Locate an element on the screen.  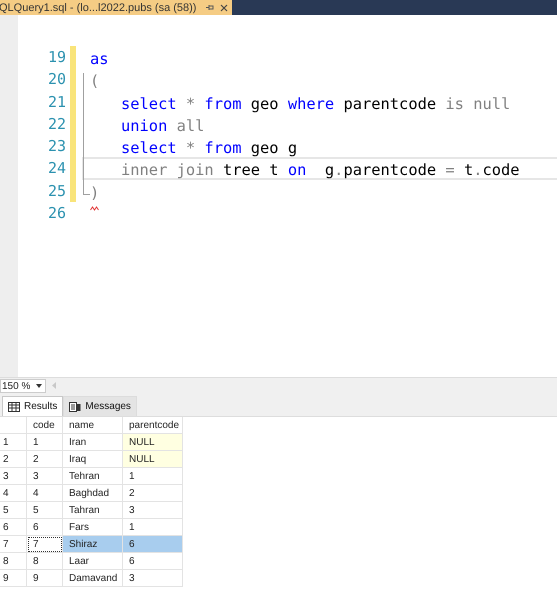
table-cell: Tahran is located at coordinates (93, 510).